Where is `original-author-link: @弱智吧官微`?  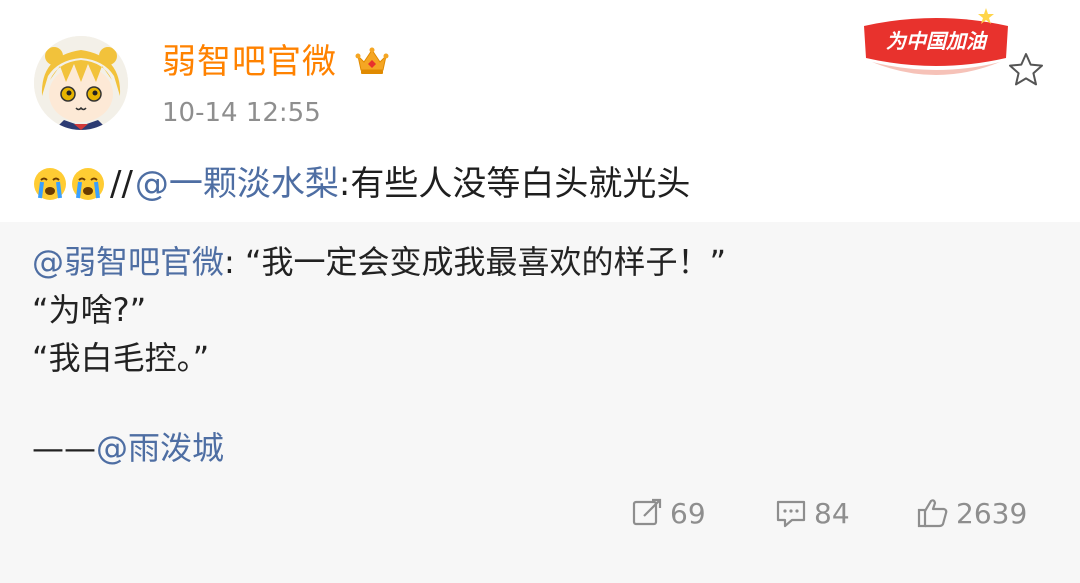
original-author-link: @弱智吧官微 is located at coordinates (128, 262).